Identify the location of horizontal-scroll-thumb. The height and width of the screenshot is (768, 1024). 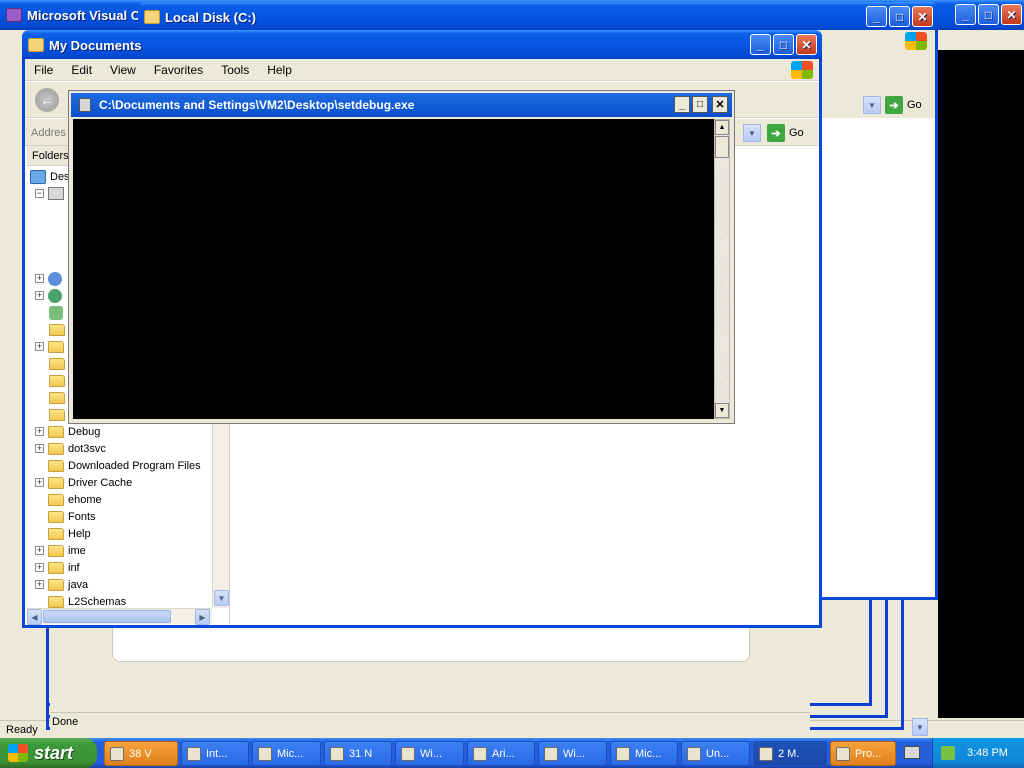
(107, 616).